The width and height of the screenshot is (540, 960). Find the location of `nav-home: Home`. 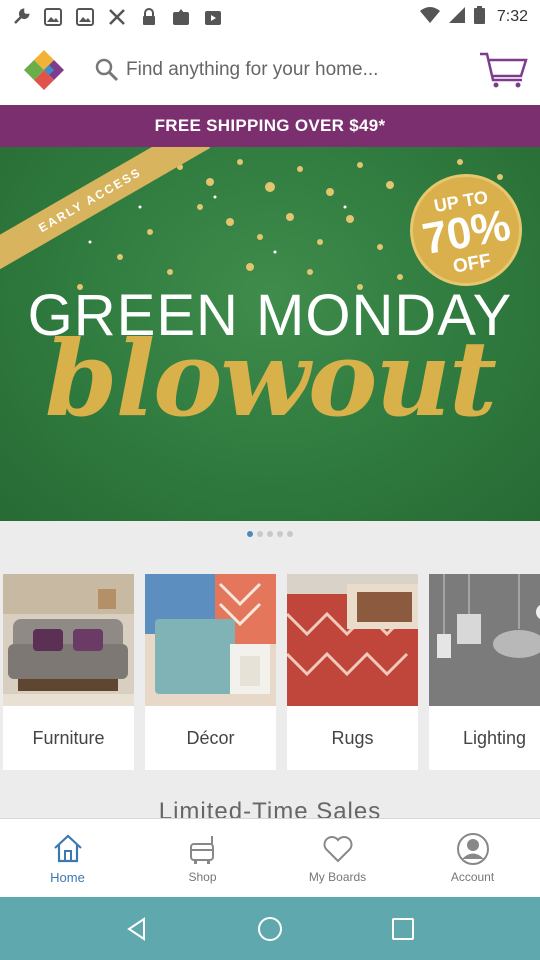

nav-home: Home is located at coordinates (67, 858).